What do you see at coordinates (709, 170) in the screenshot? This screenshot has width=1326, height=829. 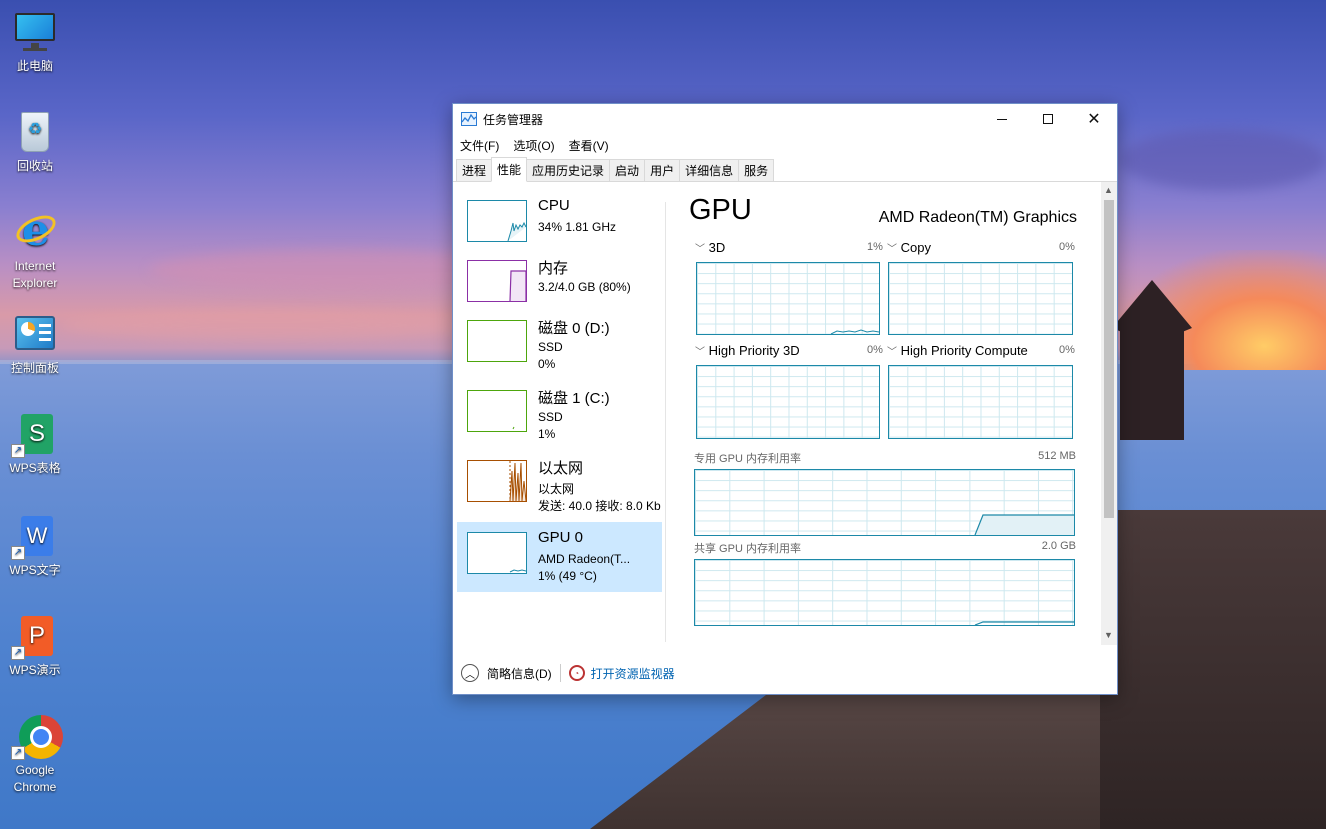 I see `tab-details: 详细信息` at bounding box center [709, 170].